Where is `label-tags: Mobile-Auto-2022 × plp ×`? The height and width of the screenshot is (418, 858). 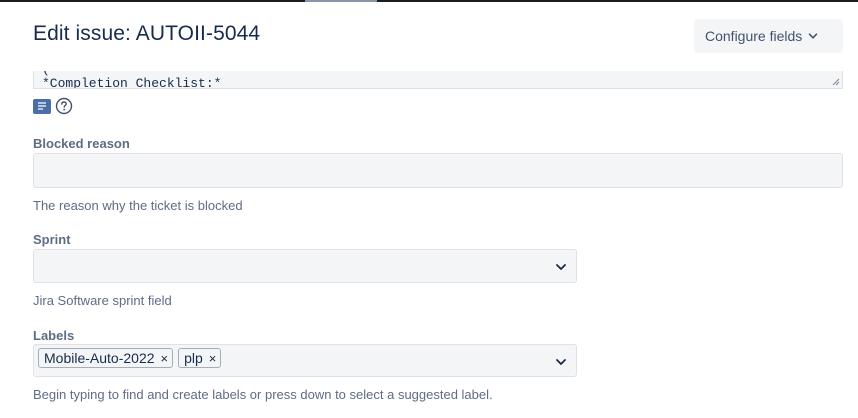
label-tags: Mobile-Auto-2022 × plp × is located at coordinates (130, 358).